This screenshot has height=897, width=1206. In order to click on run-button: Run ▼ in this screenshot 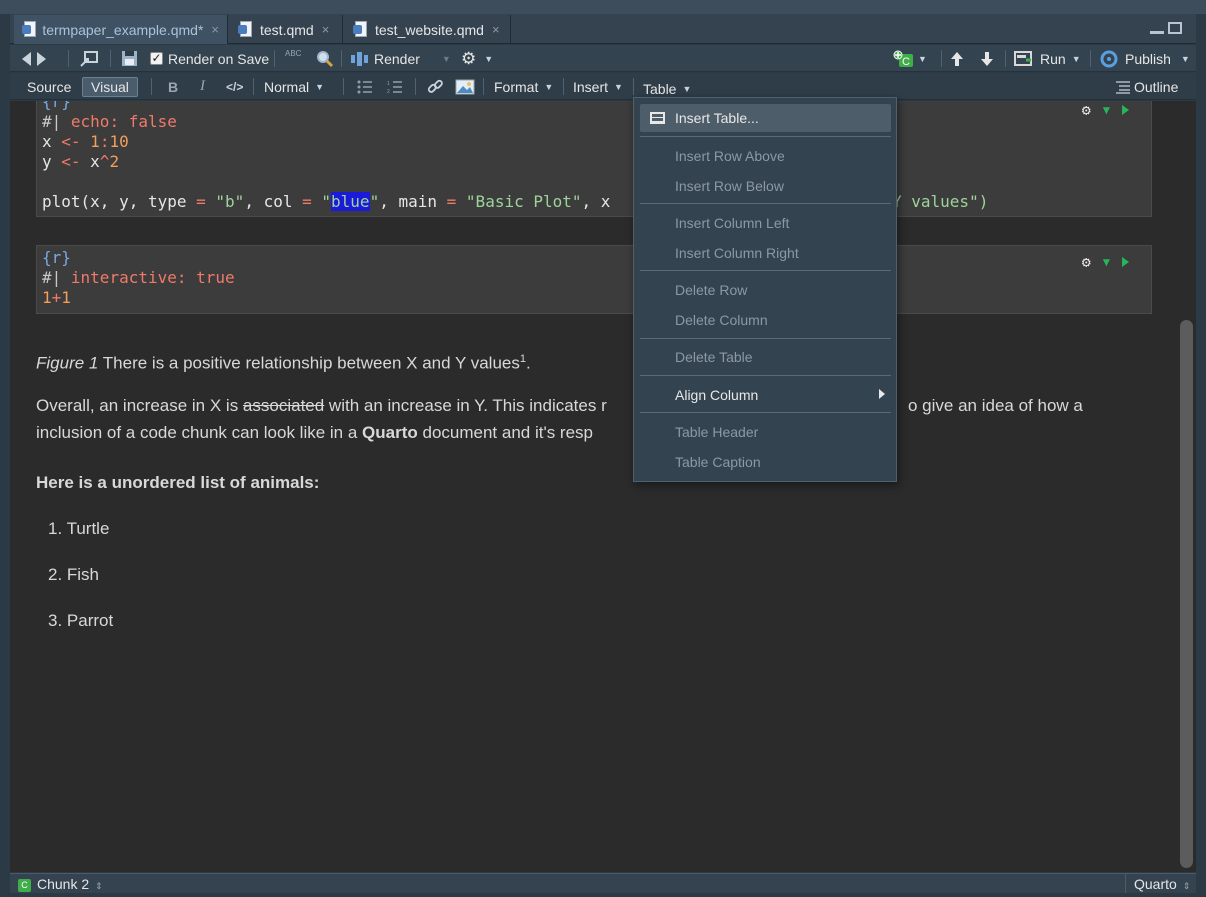, I will do `click(1047, 58)`.